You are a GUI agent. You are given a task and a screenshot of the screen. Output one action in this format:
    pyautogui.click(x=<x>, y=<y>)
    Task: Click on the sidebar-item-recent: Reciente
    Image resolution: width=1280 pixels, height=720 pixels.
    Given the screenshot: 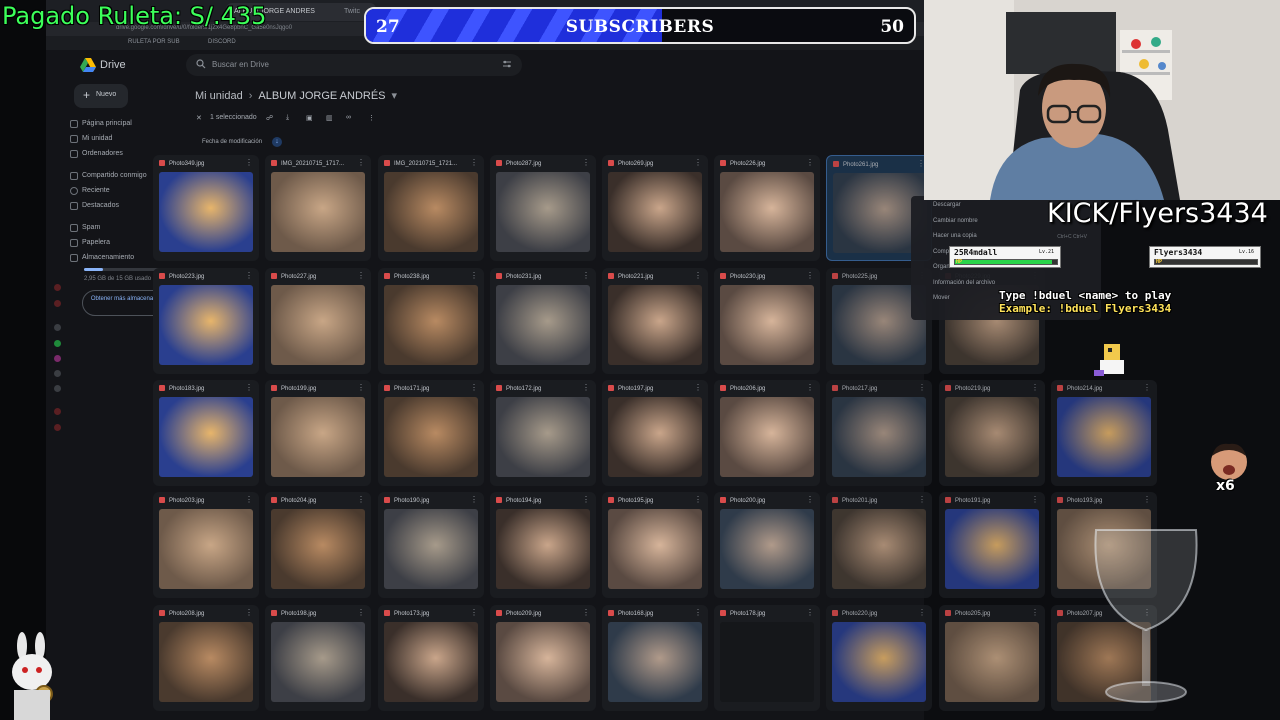 What is the action you would take?
    pyautogui.click(x=90, y=193)
    